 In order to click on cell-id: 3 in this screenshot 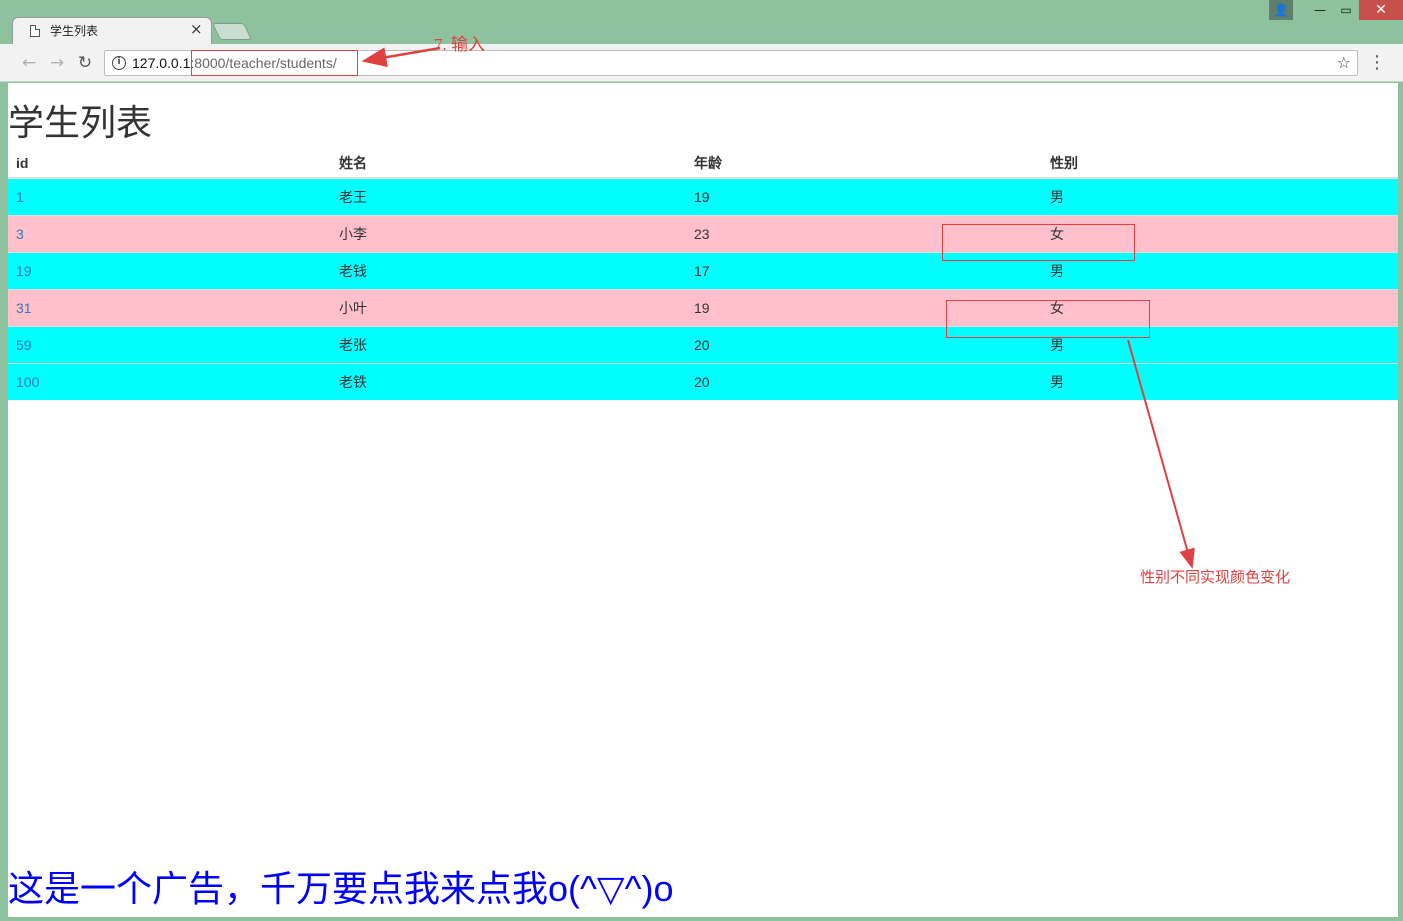, I will do `click(169, 233)`.